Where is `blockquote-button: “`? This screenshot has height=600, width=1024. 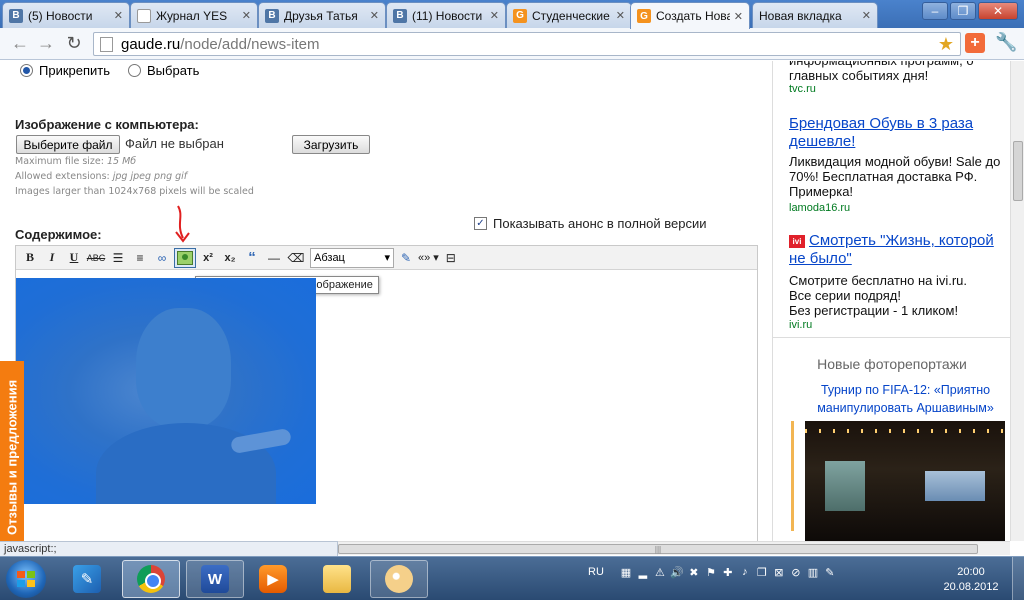 blockquote-button: “ is located at coordinates (252, 258).